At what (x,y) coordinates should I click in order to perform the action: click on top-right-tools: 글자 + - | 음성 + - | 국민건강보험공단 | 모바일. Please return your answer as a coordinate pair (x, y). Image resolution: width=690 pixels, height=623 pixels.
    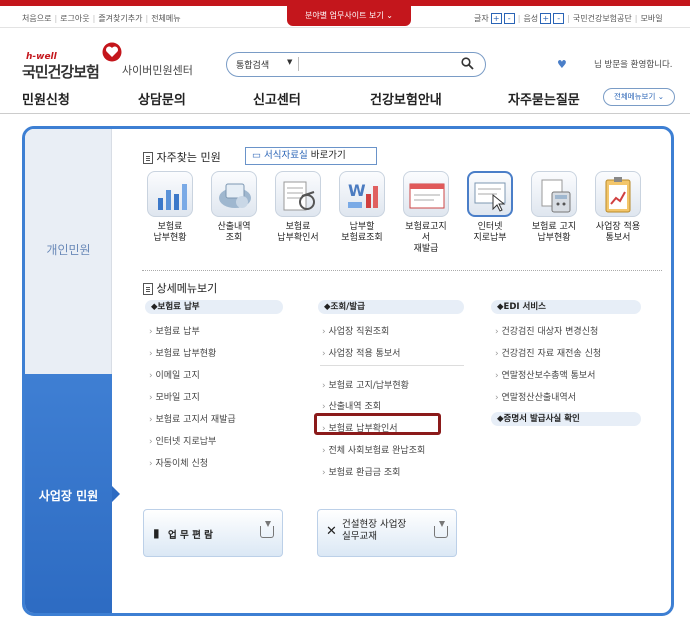
    Looking at the image, I should click on (568, 18).